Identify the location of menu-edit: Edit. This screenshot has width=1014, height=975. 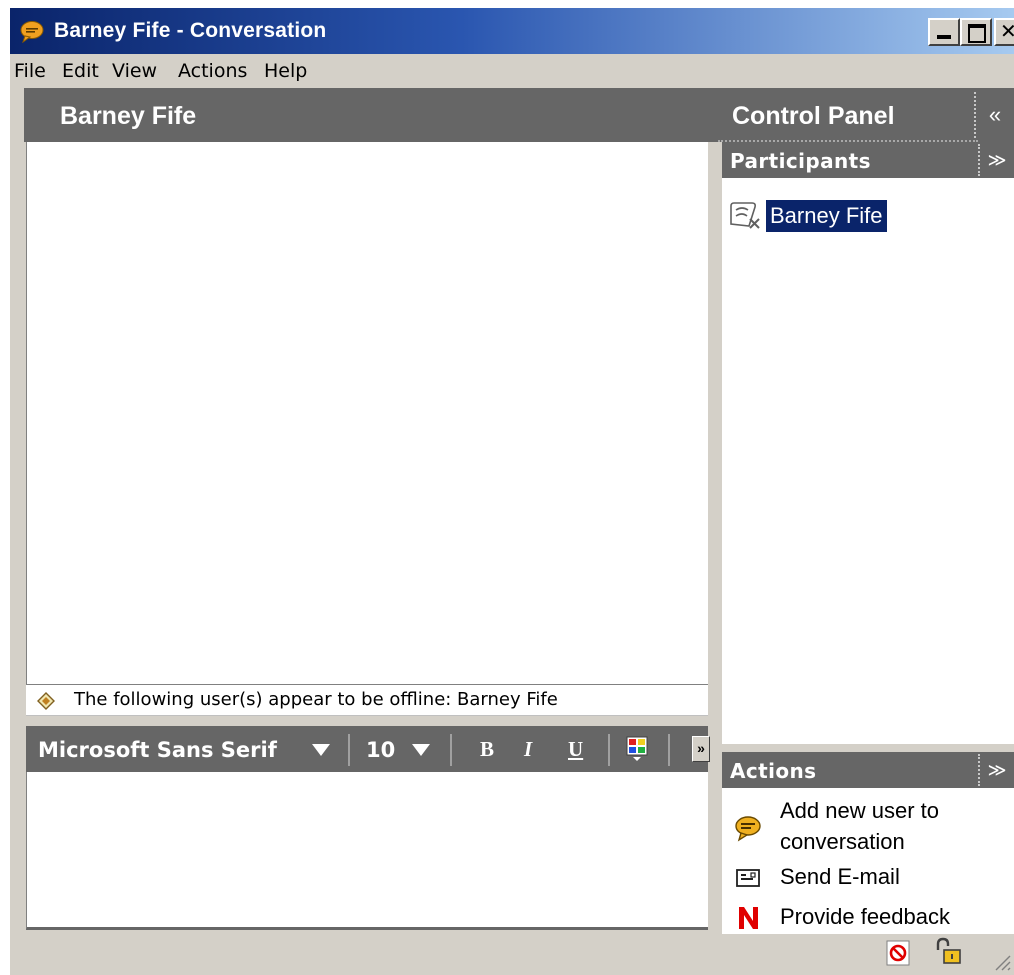
(80, 71).